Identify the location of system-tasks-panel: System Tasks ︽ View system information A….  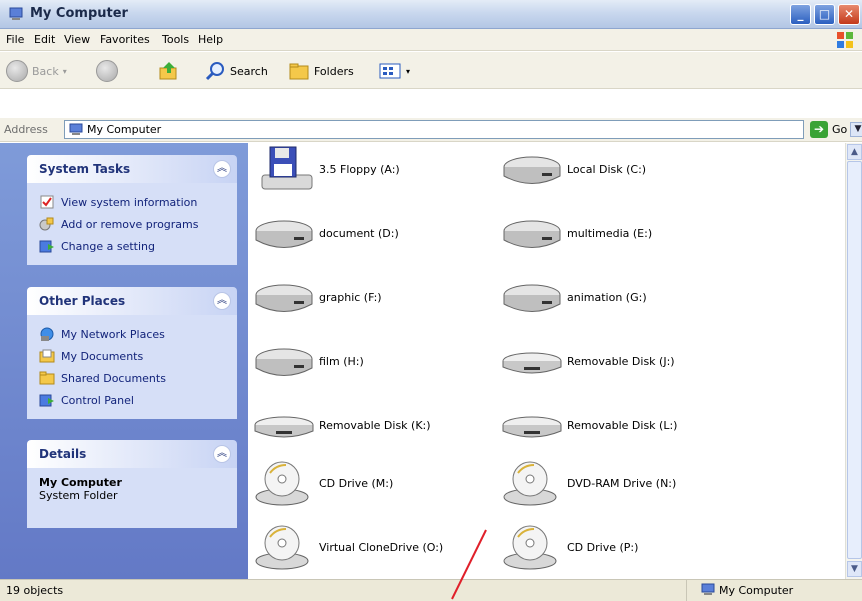
(132, 210).